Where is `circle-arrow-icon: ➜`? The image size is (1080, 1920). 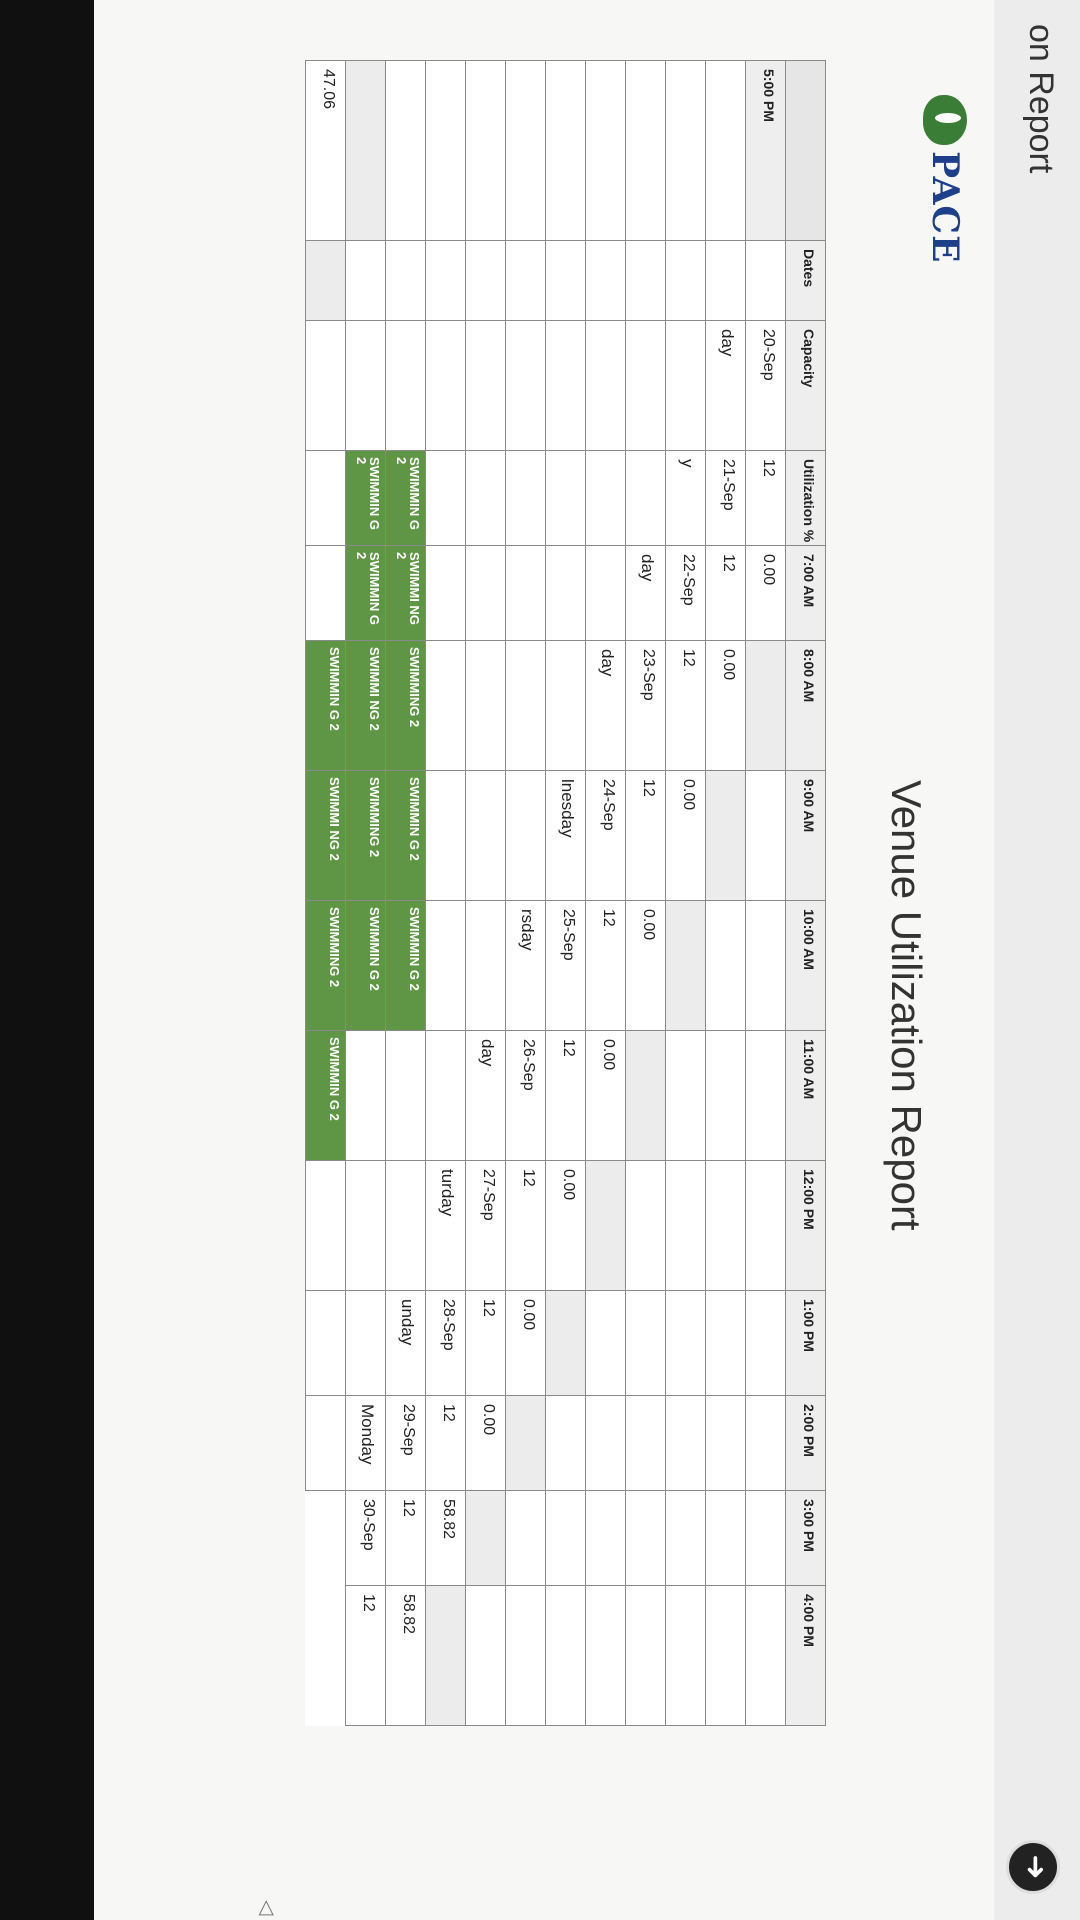
circle-arrow-icon: ➜ is located at coordinates (1033, 1867).